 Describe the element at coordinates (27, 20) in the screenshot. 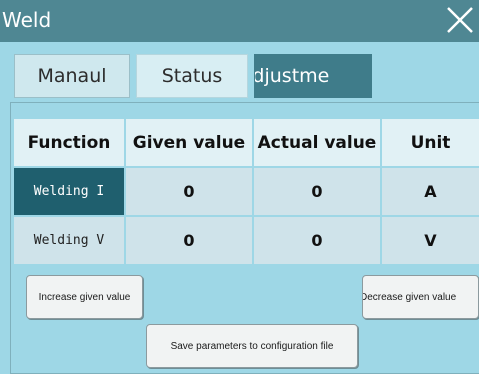

I see `window-title: Weld` at that location.